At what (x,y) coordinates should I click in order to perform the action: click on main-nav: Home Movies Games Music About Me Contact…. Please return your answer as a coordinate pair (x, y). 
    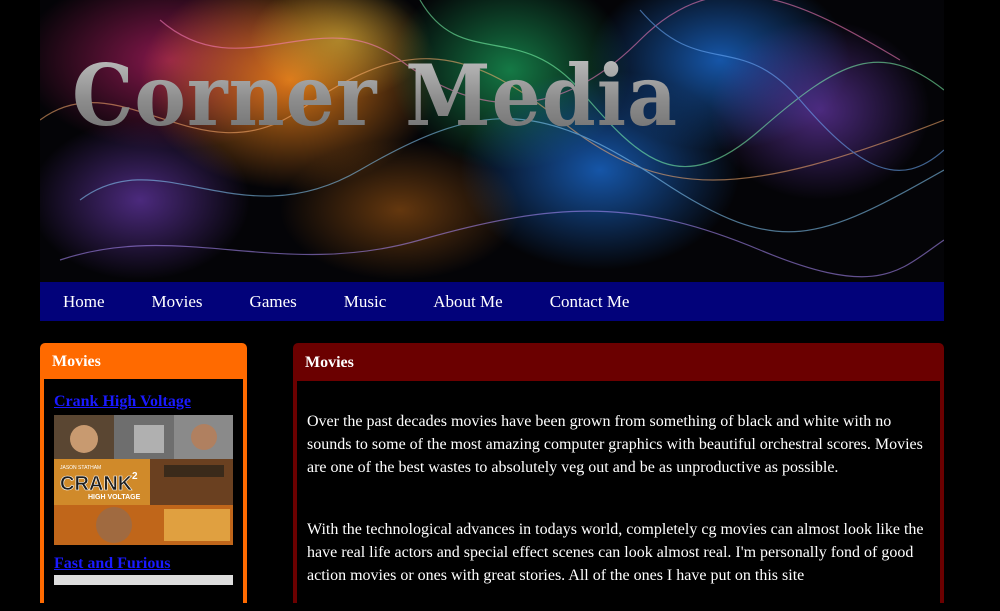
    Looking at the image, I should click on (492, 301).